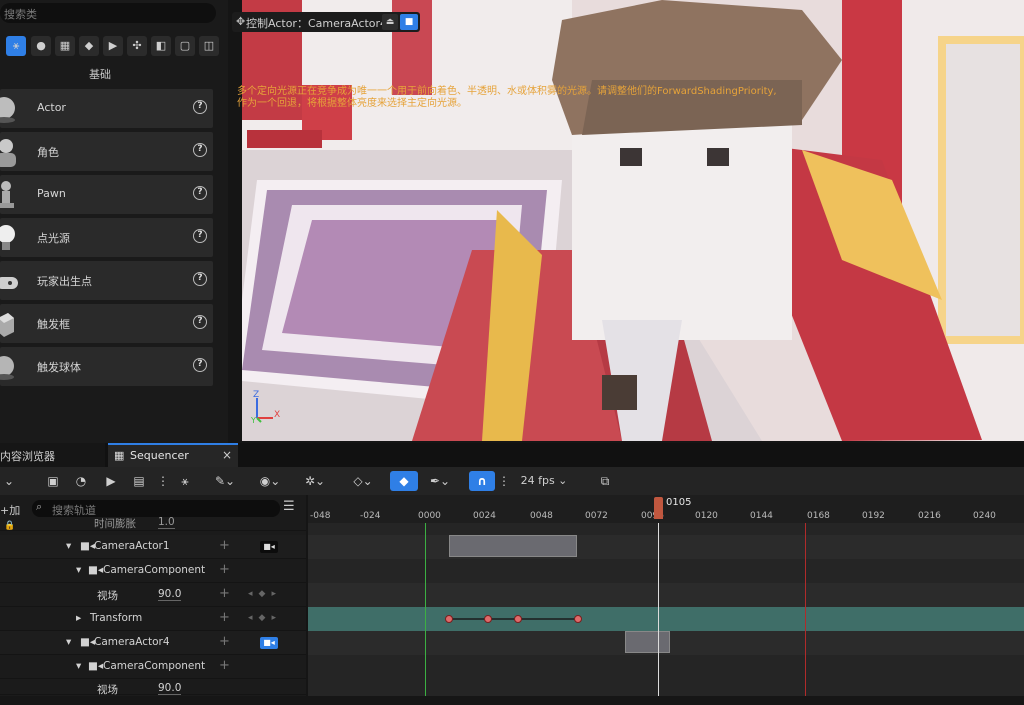 The image size is (1024, 705). I want to click on tab-sequencer: ▦ Sequencer ×, so click(173, 455).